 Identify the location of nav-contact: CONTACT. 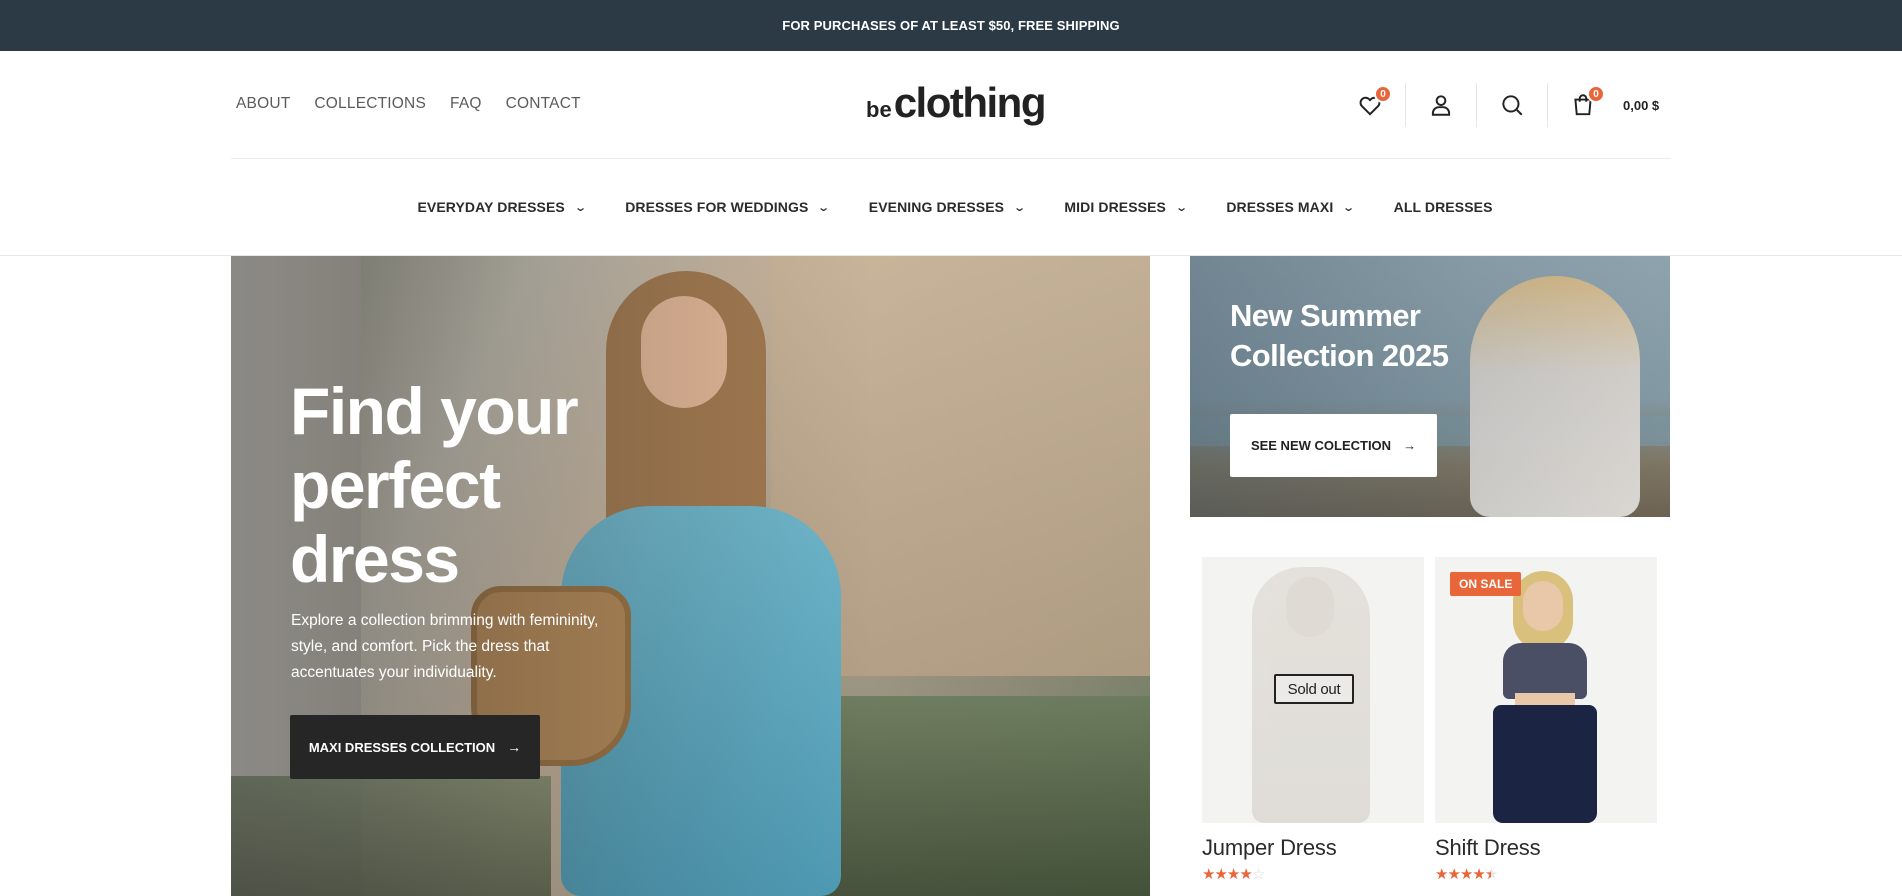
(543, 104).